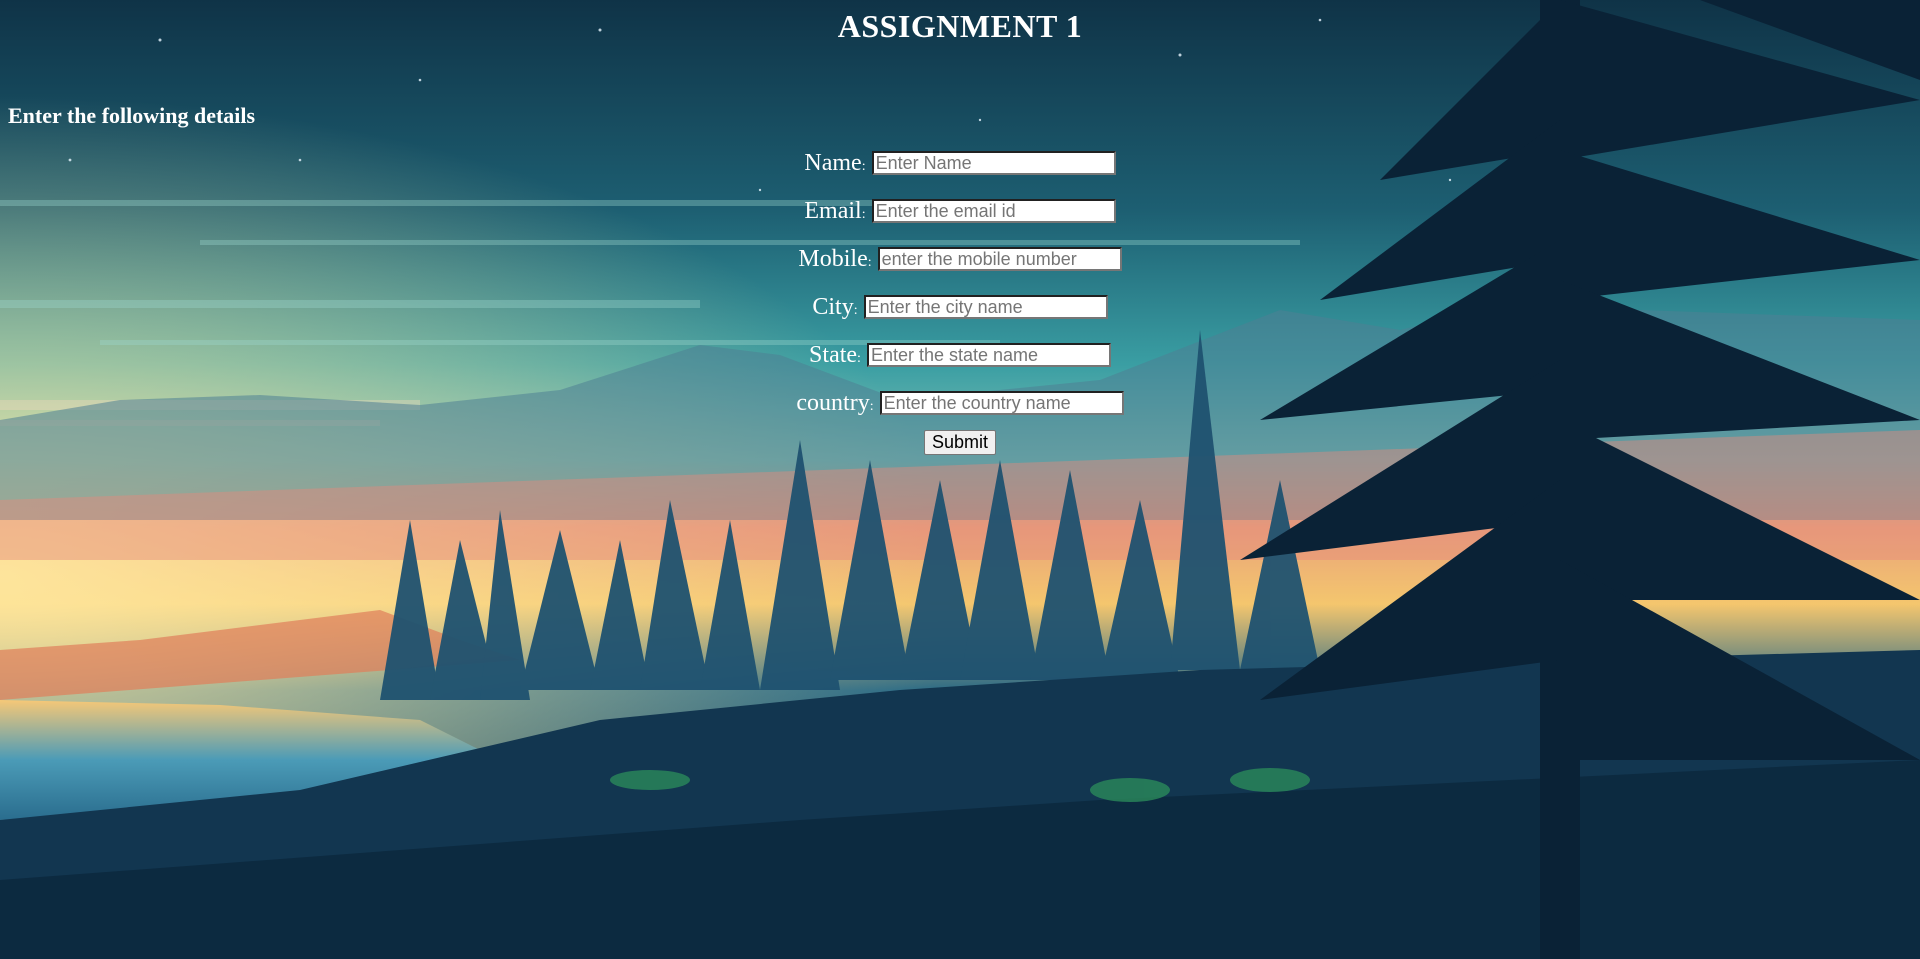 The image size is (1920, 959). Describe the element at coordinates (993, 163) in the screenshot. I see `name-input` at that location.